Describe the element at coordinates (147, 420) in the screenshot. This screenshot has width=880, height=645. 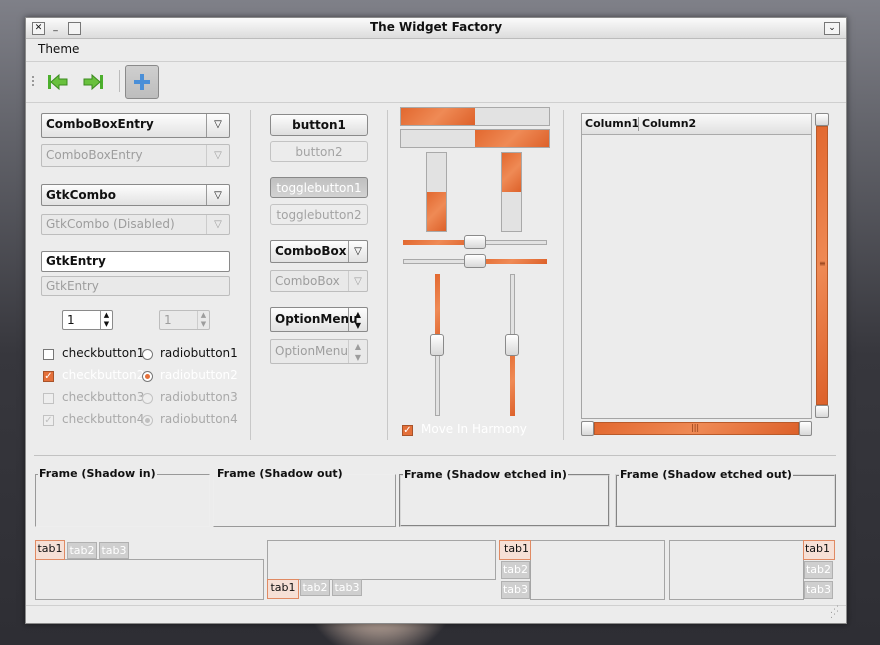
I see `radiobutton4-circle` at that location.